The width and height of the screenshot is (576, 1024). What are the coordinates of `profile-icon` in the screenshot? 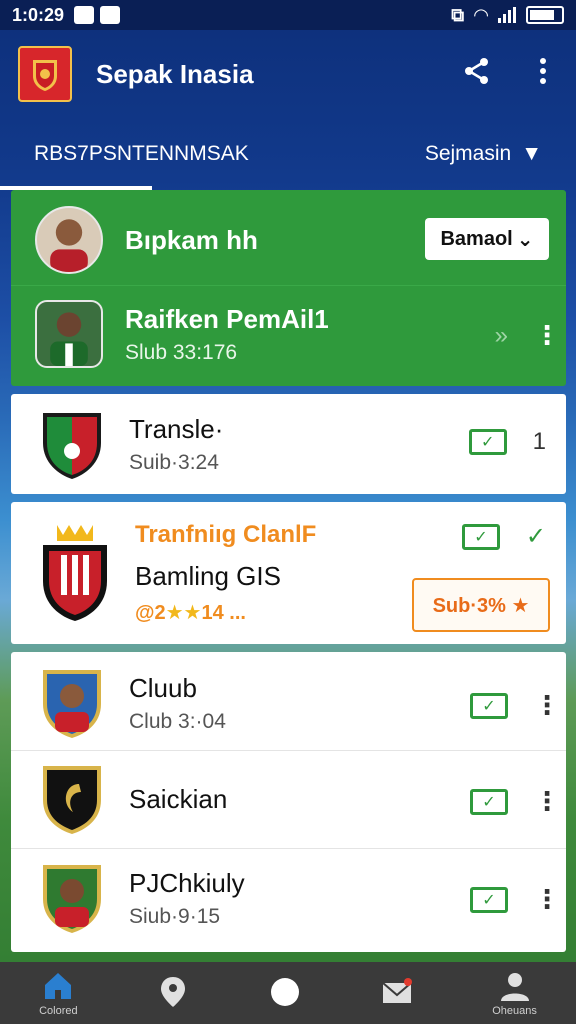 It's located at (514, 987).